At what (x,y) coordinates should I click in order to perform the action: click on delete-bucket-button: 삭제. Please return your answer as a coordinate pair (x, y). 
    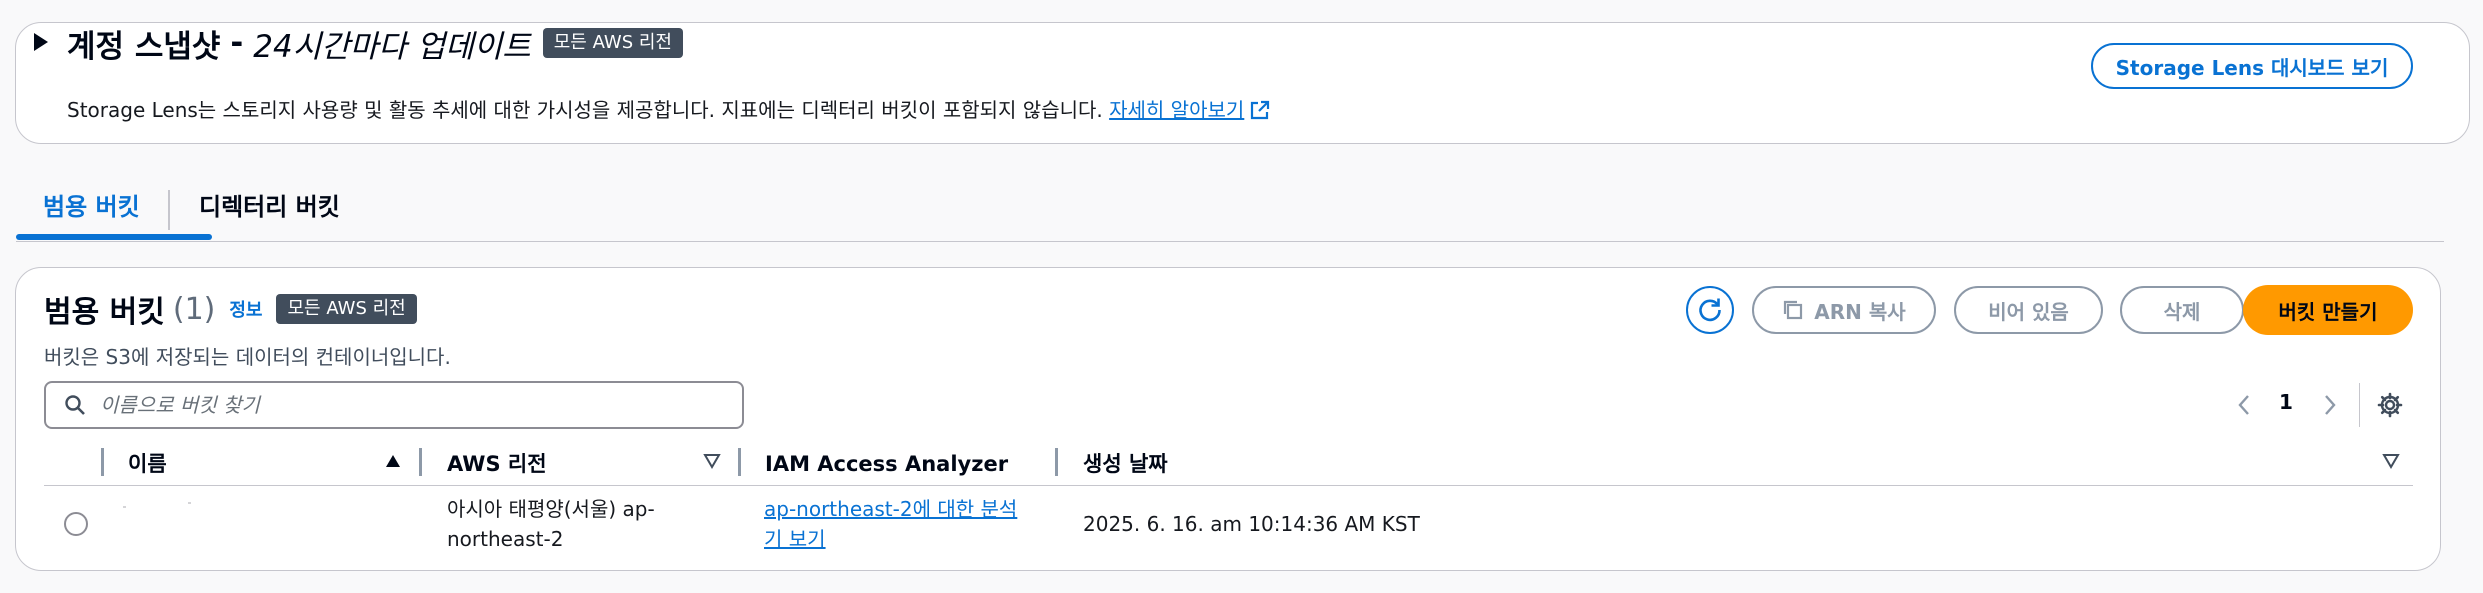
    Looking at the image, I should click on (2182, 310).